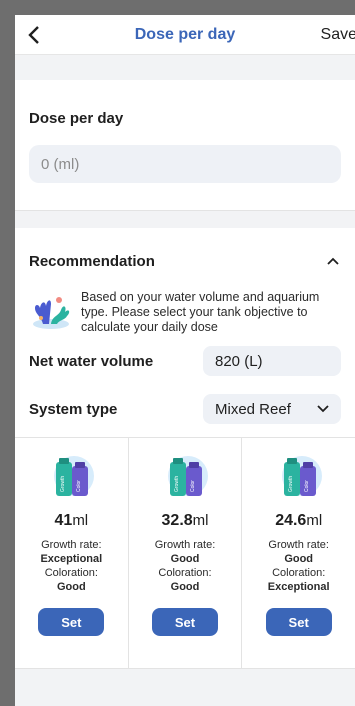  Describe the element at coordinates (253, 409) in the screenshot. I see `system-type-value: Mixed Reef` at that location.